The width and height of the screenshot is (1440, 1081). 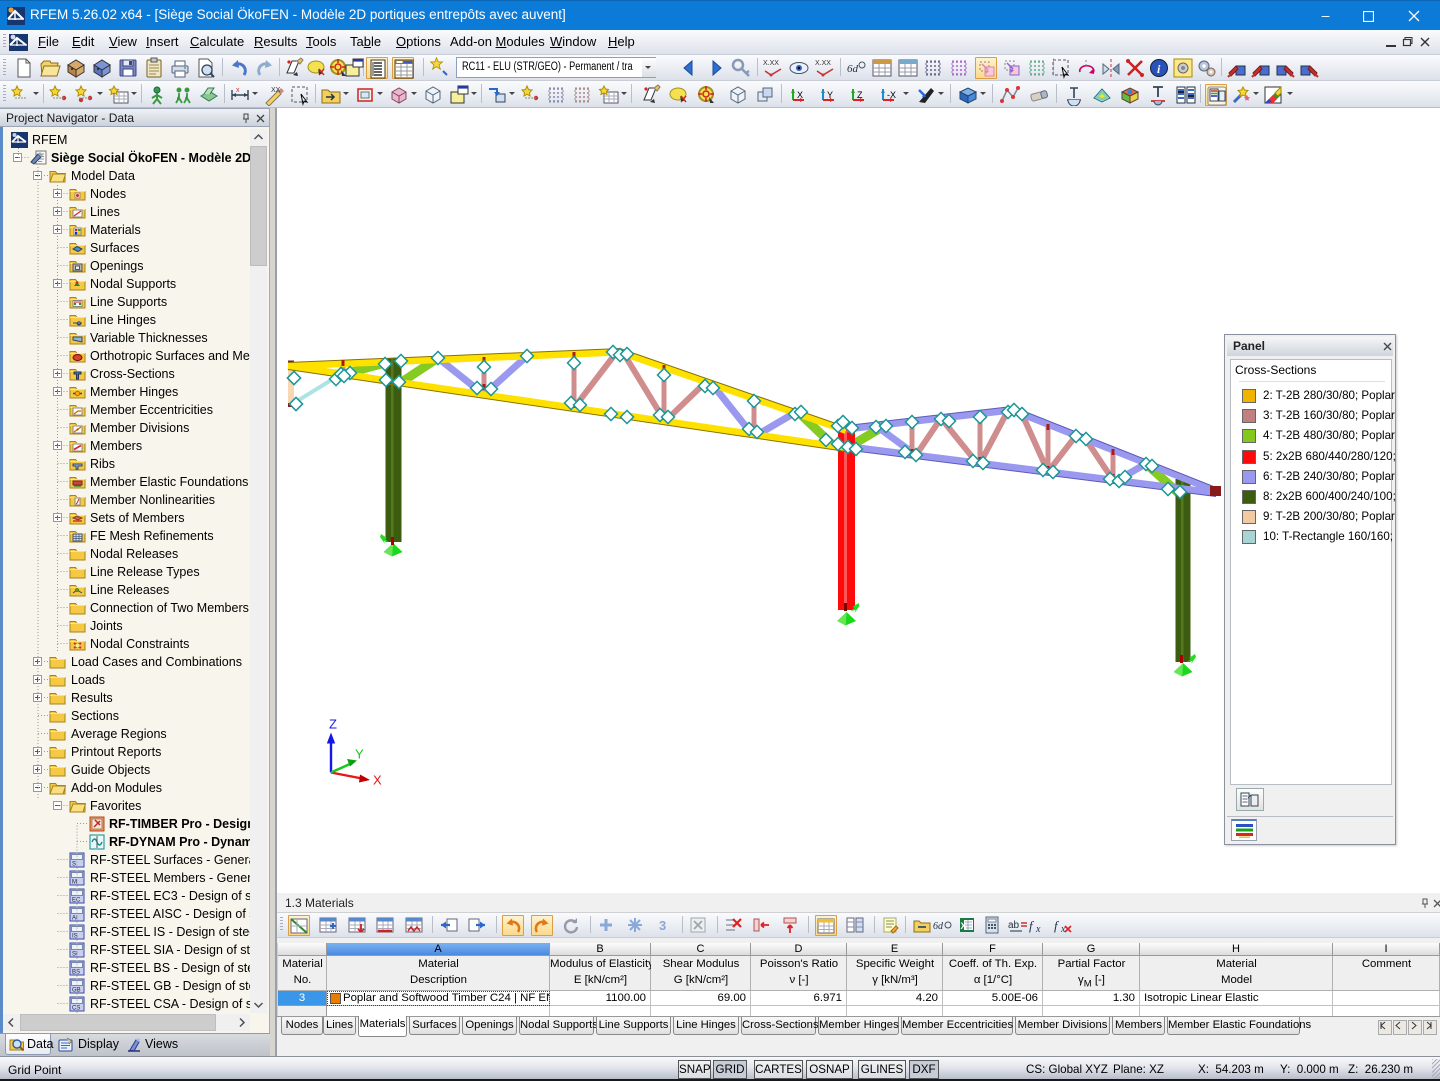 I want to click on svg-text: -X, so click(x=891, y=95).